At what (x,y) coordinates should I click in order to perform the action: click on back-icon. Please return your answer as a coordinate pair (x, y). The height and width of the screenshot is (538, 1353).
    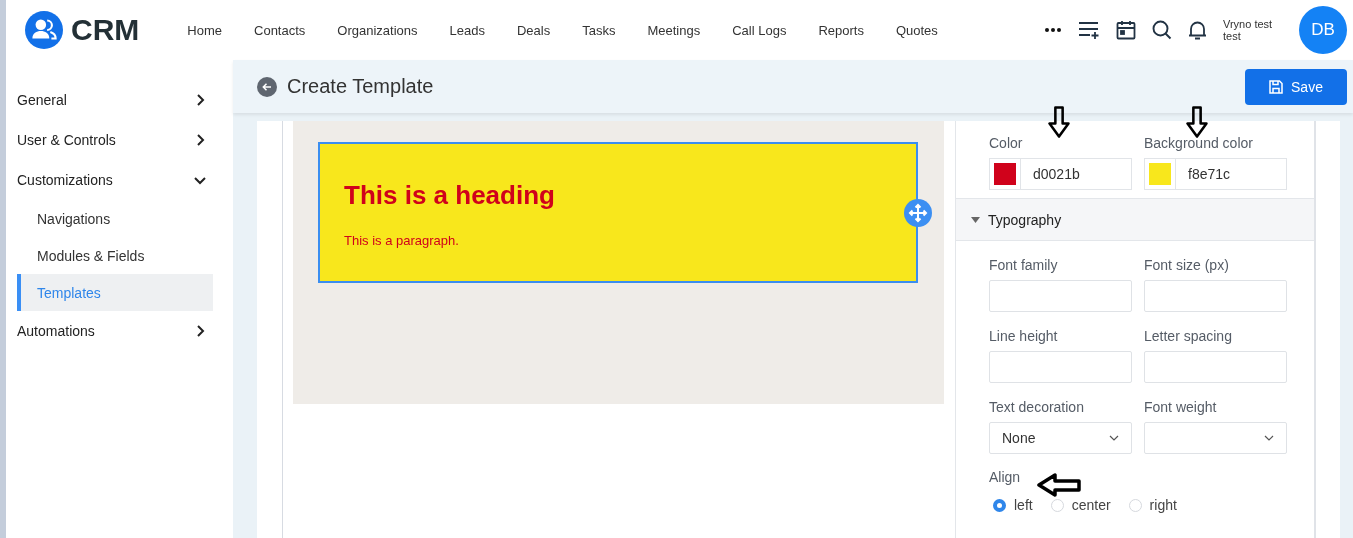
    Looking at the image, I should click on (267, 86).